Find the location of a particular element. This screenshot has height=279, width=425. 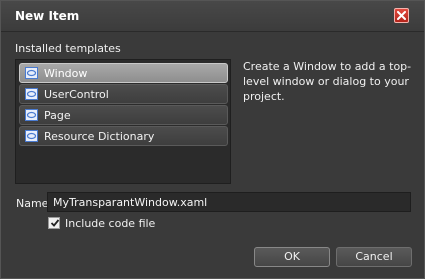

cancel-button: Cancel is located at coordinates (374, 257).